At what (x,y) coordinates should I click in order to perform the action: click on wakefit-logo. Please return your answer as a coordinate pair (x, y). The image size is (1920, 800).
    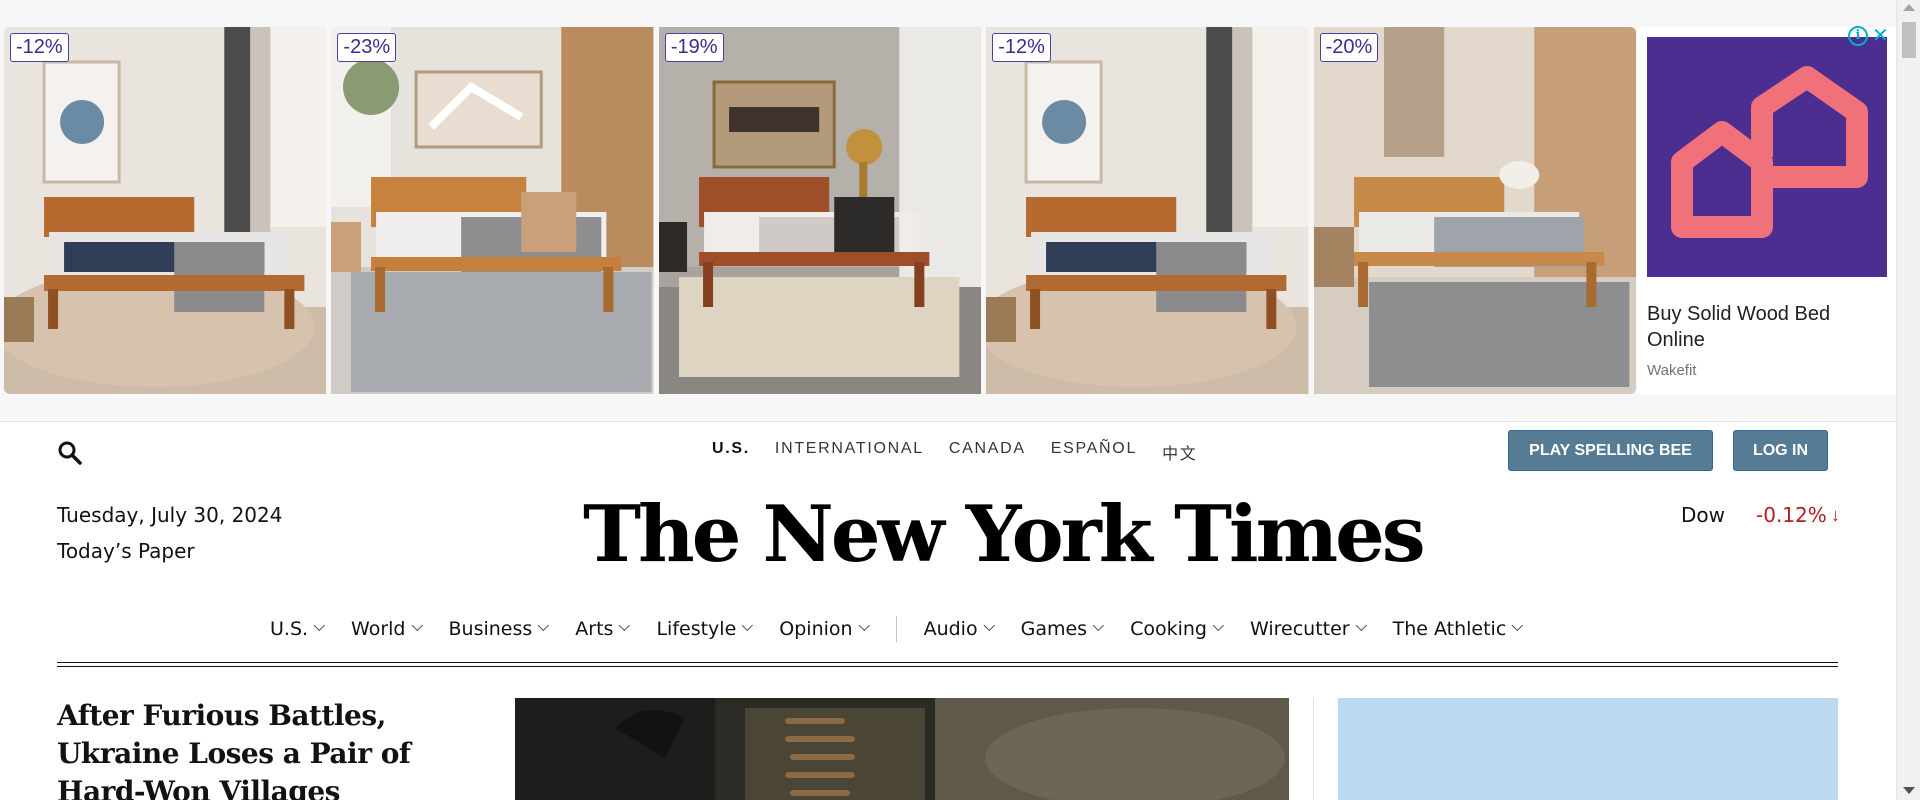
    Looking at the image, I should click on (1767, 157).